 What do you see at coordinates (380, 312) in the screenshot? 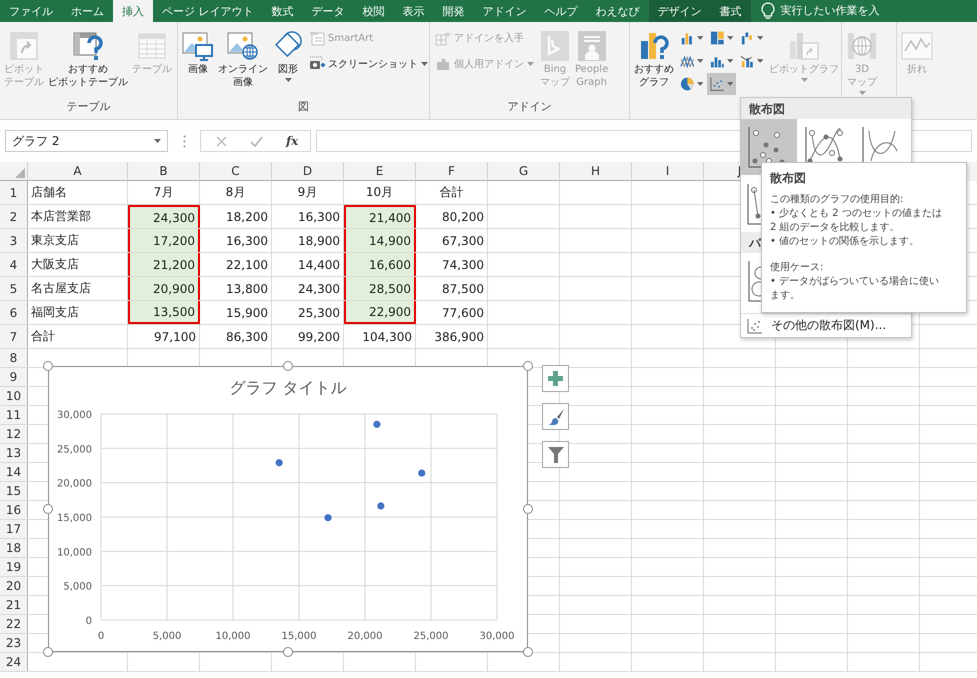
I see `table-cell: 22,900` at bounding box center [380, 312].